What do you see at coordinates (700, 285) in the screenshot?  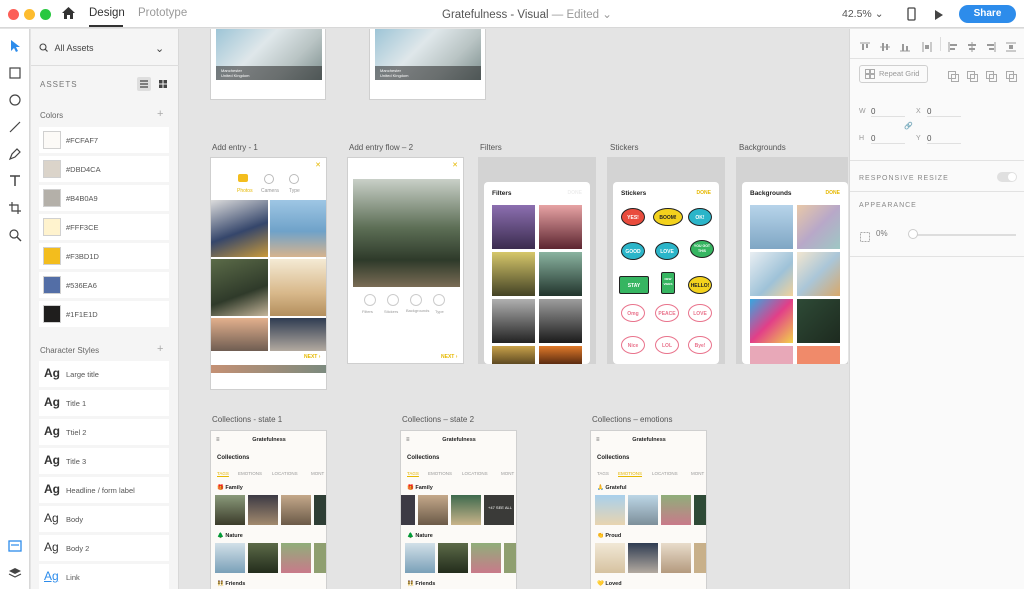 I see `sticker: HELLO!` at bounding box center [700, 285].